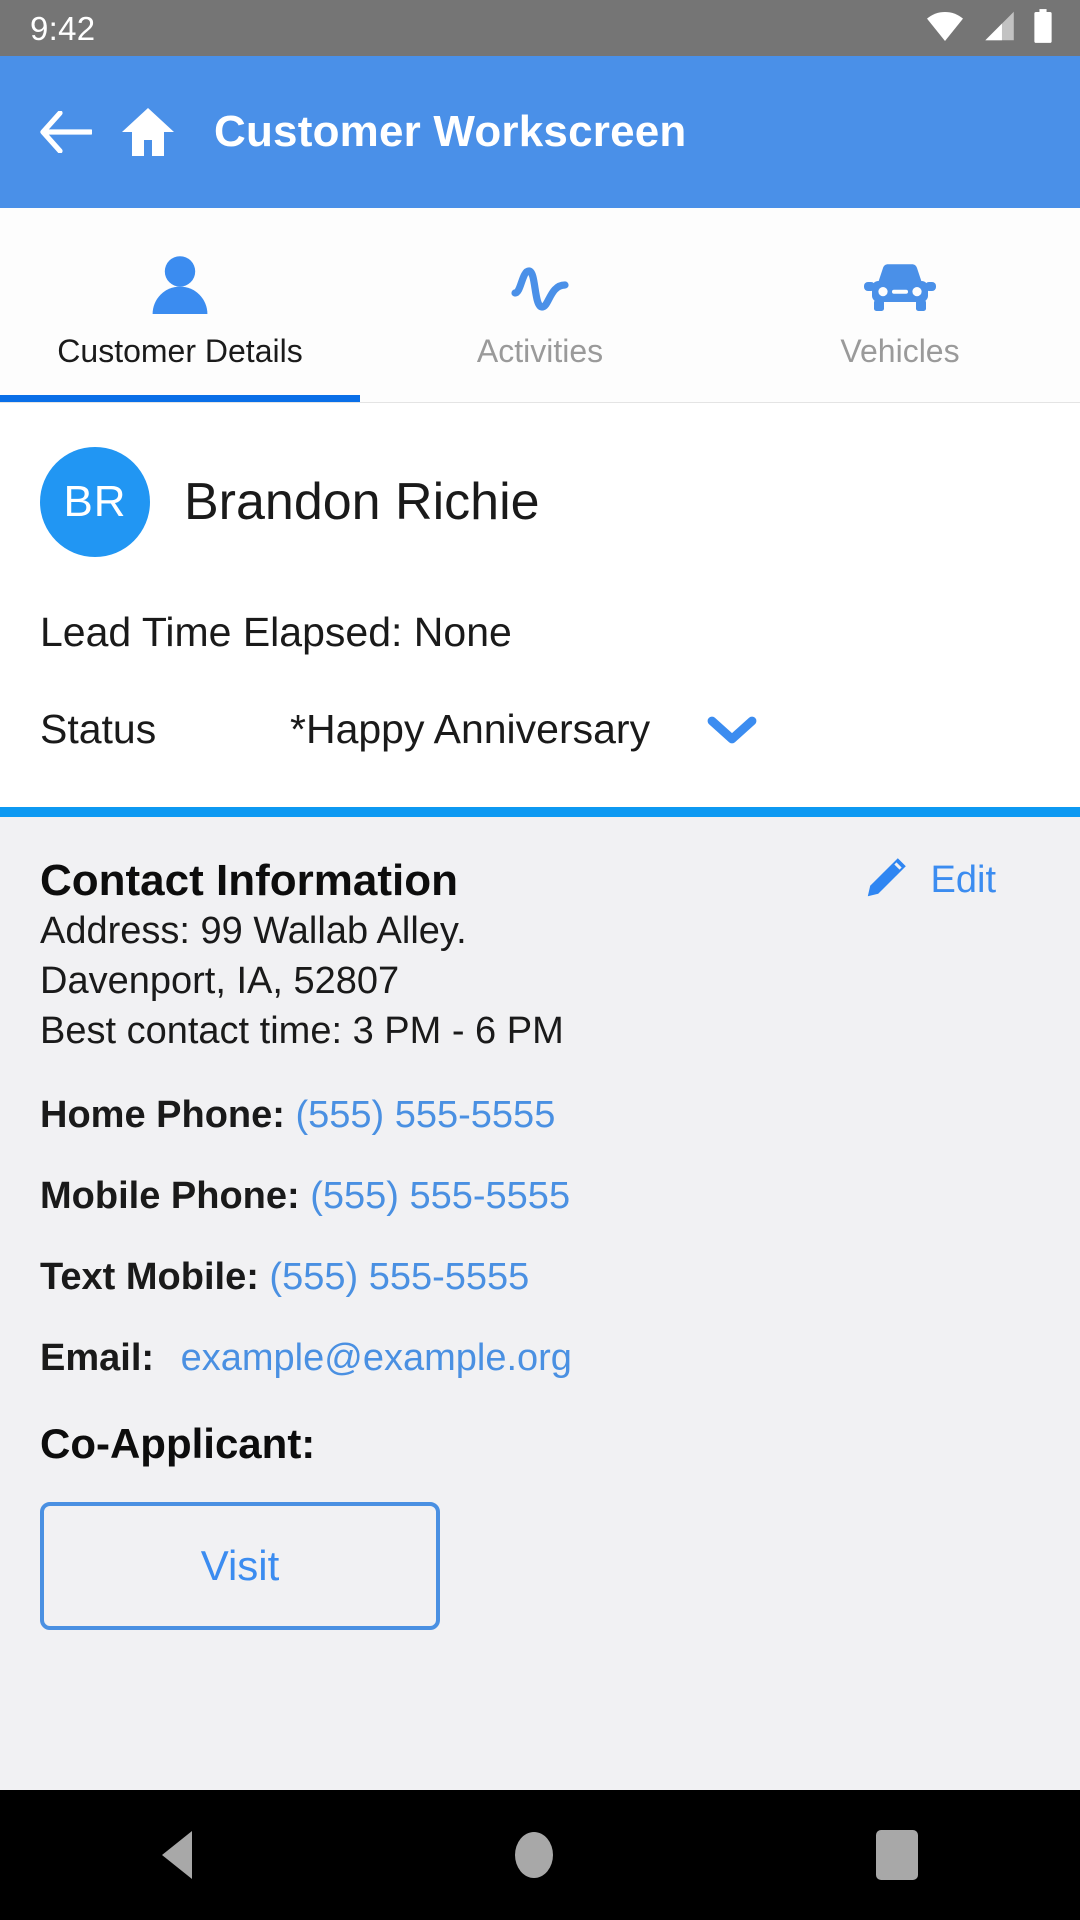 Image resolution: width=1080 pixels, height=1920 pixels. What do you see at coordinates (1043, 28) in the screenshot?
I see `battery-icon` at bounding box center [1043, 28].